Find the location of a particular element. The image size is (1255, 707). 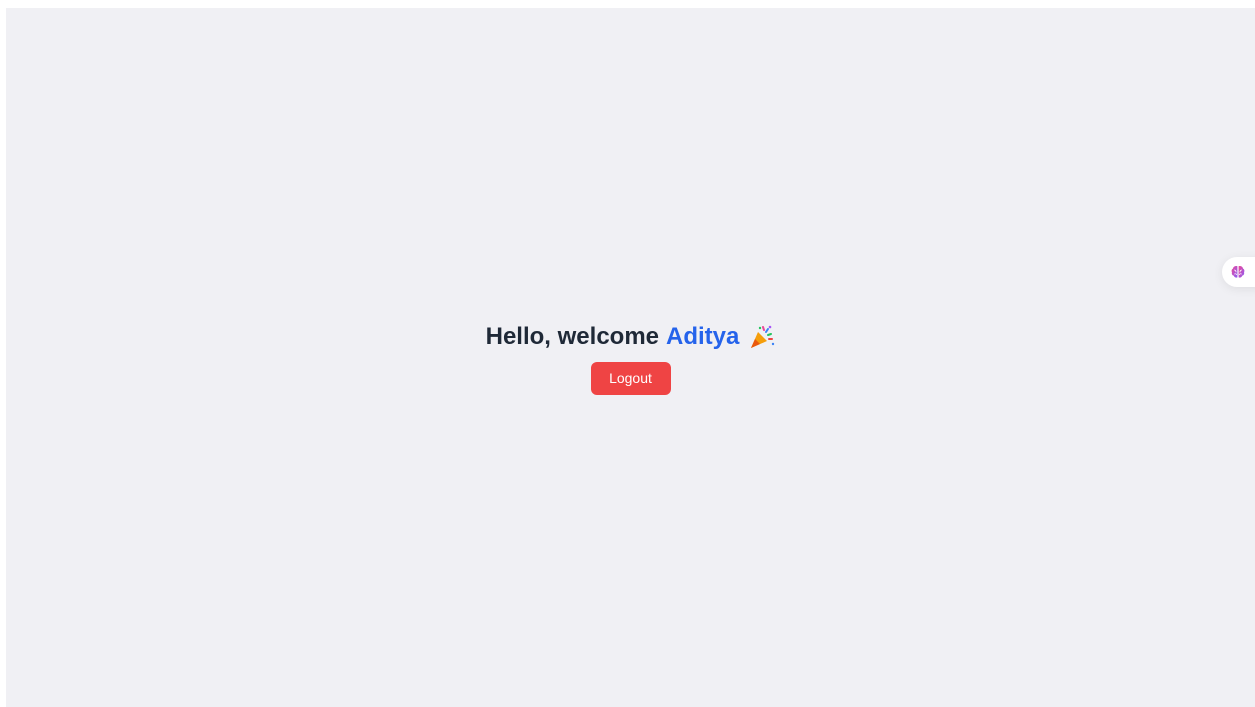

assistant-side-tab is located at coordinates (1238, 272).